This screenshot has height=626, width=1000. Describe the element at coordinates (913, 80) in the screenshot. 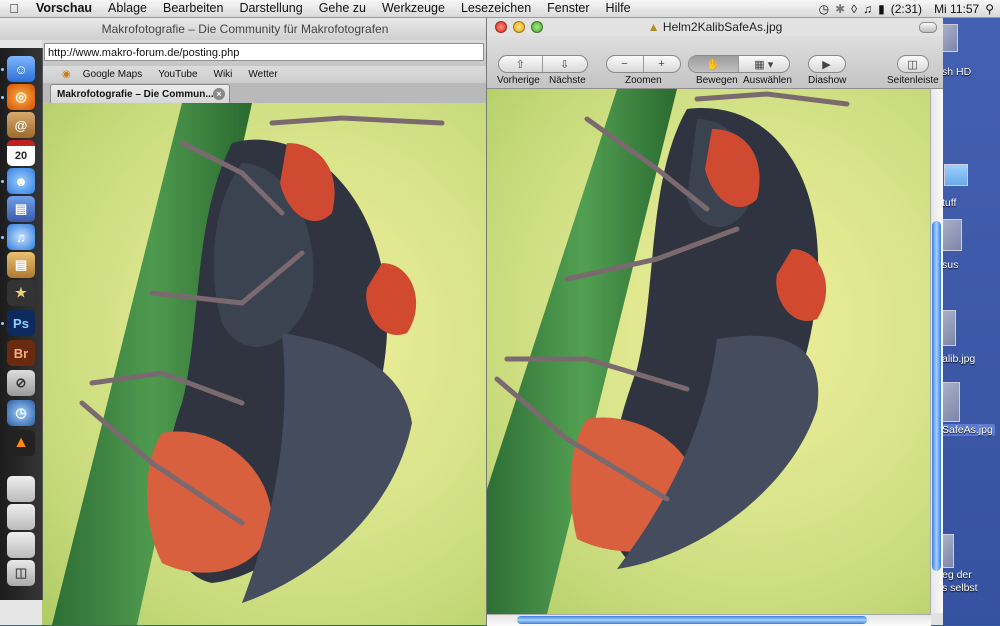

I see `sidebar-button-label: Seitenleiste` at that location.